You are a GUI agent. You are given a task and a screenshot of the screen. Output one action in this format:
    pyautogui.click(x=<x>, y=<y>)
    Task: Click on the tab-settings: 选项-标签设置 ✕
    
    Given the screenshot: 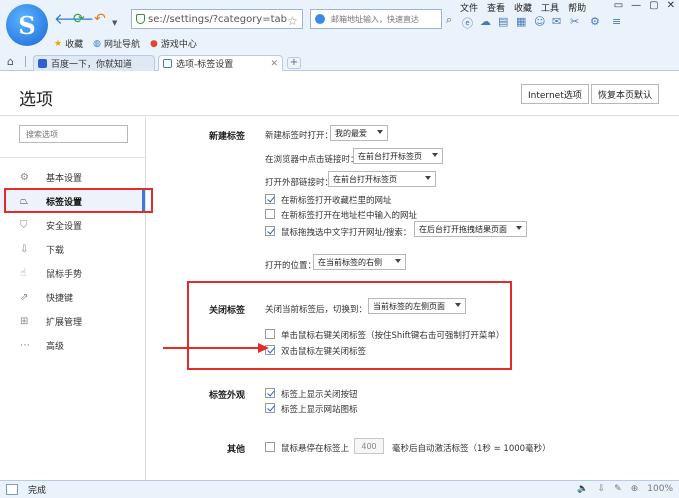 What is the action you would take?
    pyautogui.click(x=220, y=63)
    